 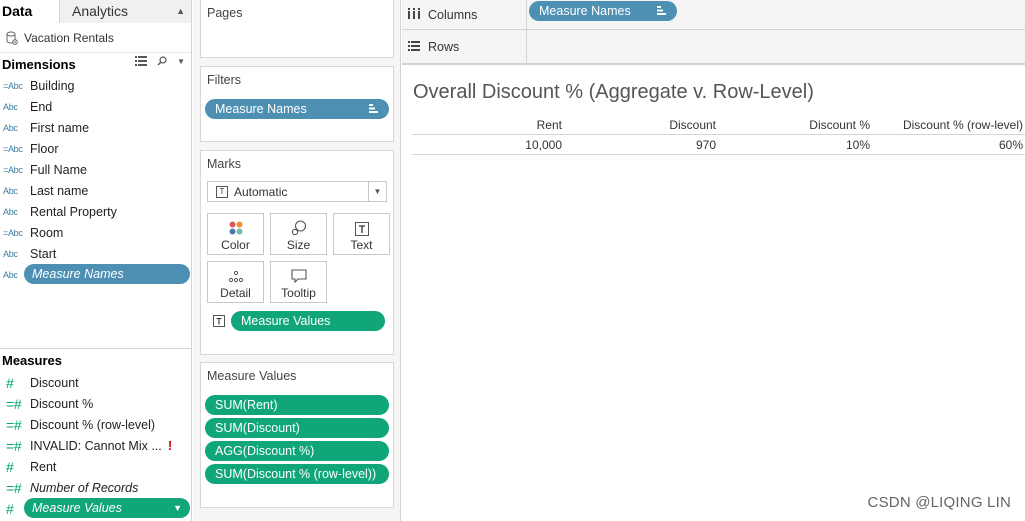 What do you see at coordinates (222, 191) in the screenshot?
I see `text-mark-icon: T` at bounding box center [222, 191].